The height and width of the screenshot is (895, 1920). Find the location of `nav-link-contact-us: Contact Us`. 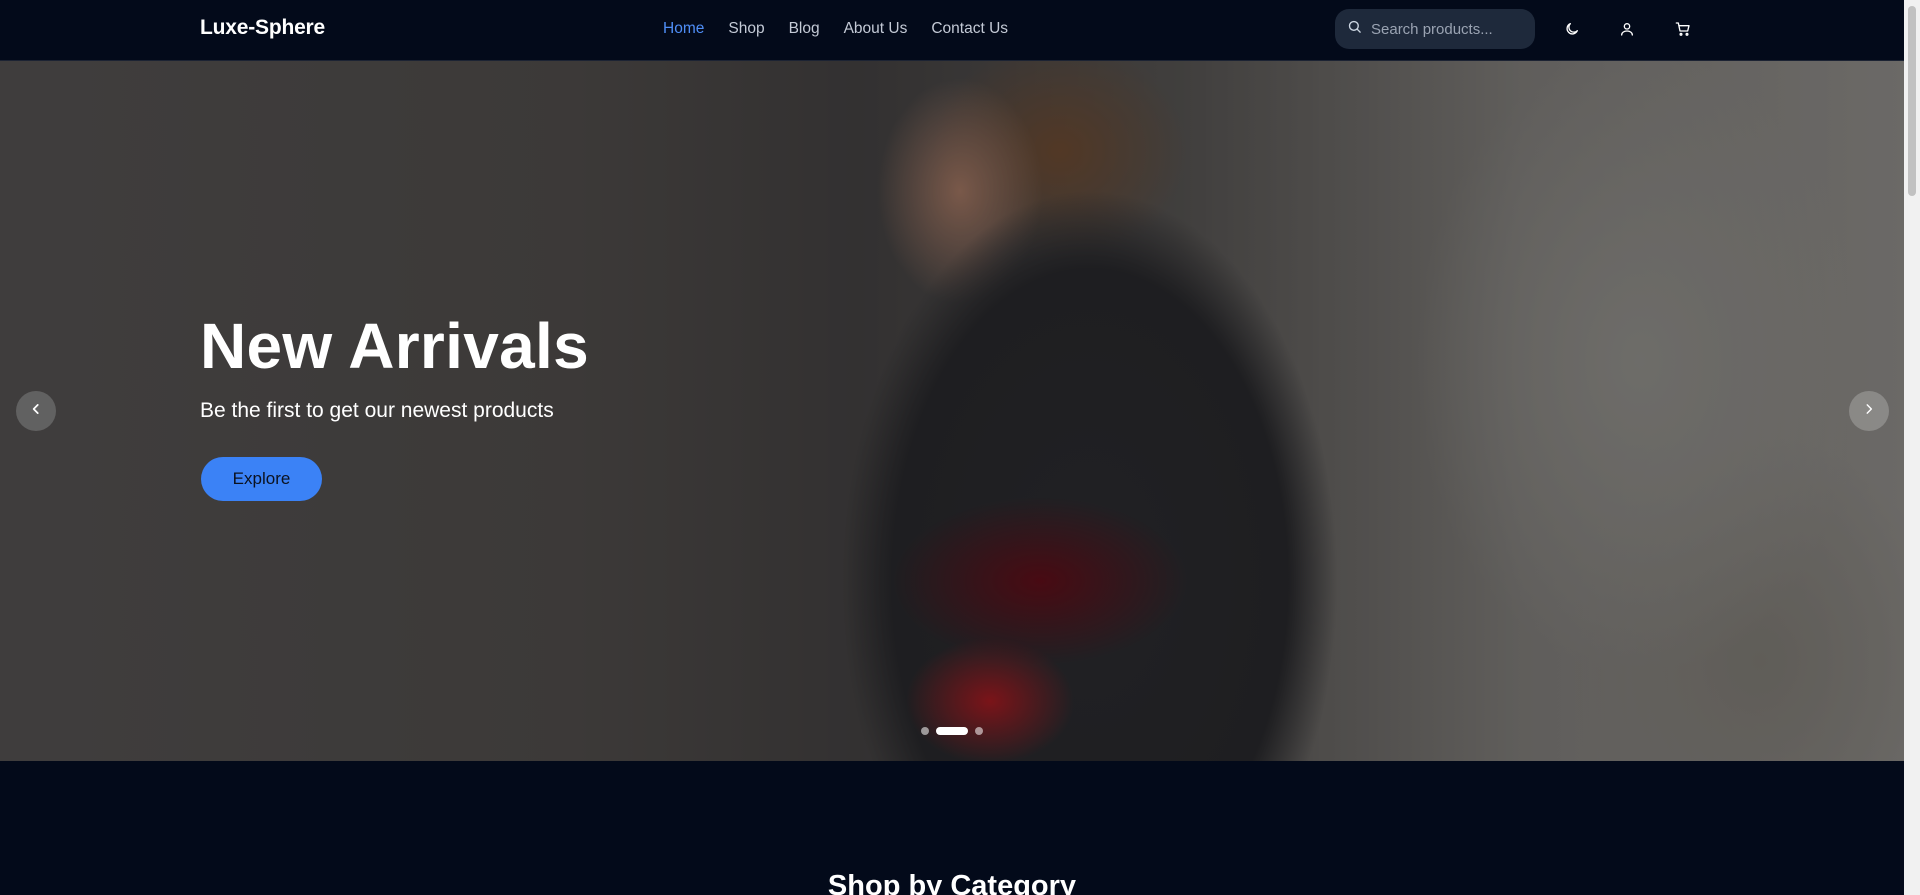

nav-link-contact-us: Contact Us is located at coordinates (969, 29).